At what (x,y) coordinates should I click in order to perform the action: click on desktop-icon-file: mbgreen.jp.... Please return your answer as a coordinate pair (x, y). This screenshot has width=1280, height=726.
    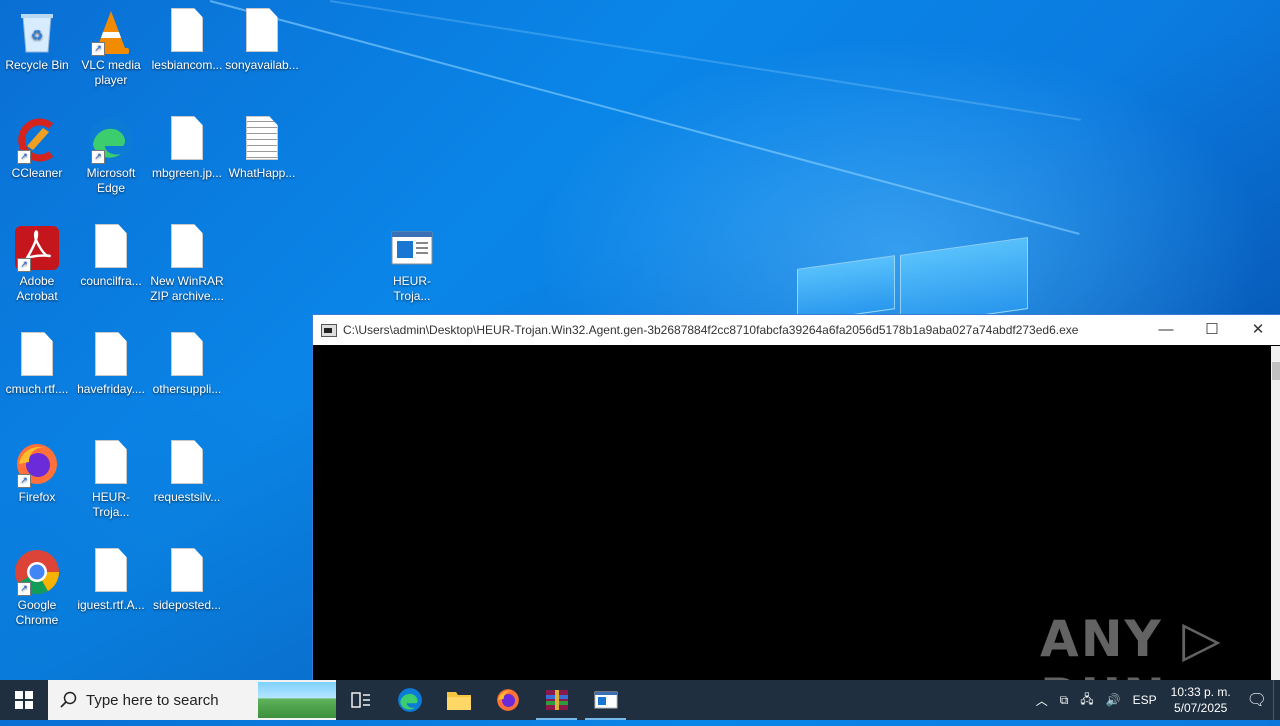
    Looking at the image, I should click on (187, 147).